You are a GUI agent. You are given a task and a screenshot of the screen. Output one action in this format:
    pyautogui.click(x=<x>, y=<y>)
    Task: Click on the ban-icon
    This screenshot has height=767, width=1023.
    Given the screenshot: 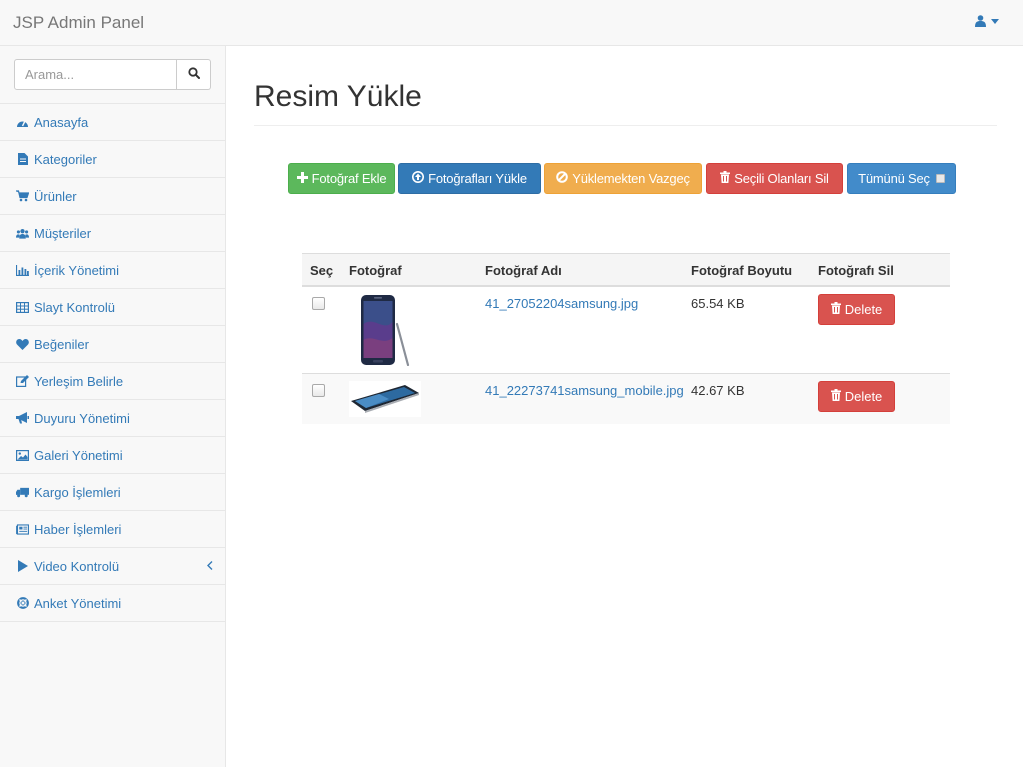 What is the action you would take?
    pyautogui.click(x=562, y=178)
    